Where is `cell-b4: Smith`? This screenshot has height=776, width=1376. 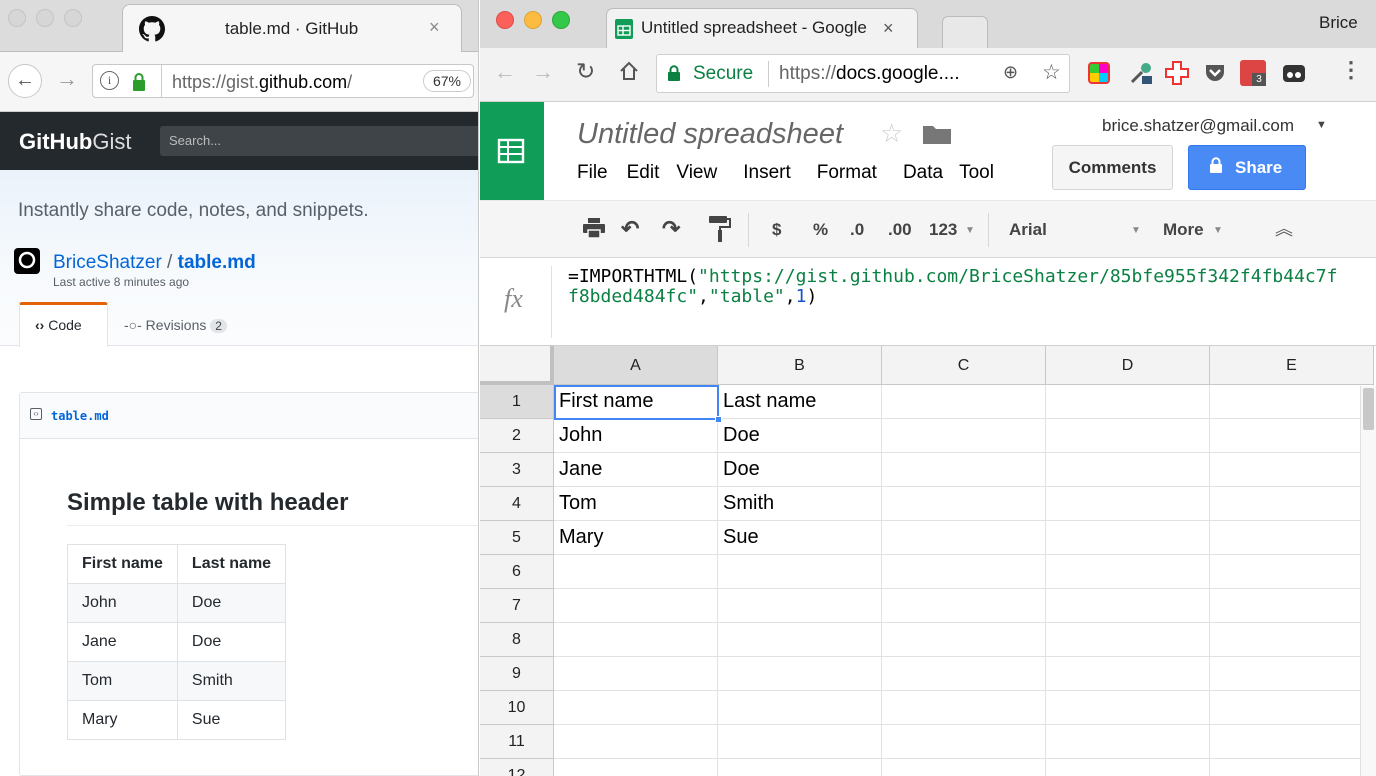 cell-b4: Smith is located at coordinates (800, 504).